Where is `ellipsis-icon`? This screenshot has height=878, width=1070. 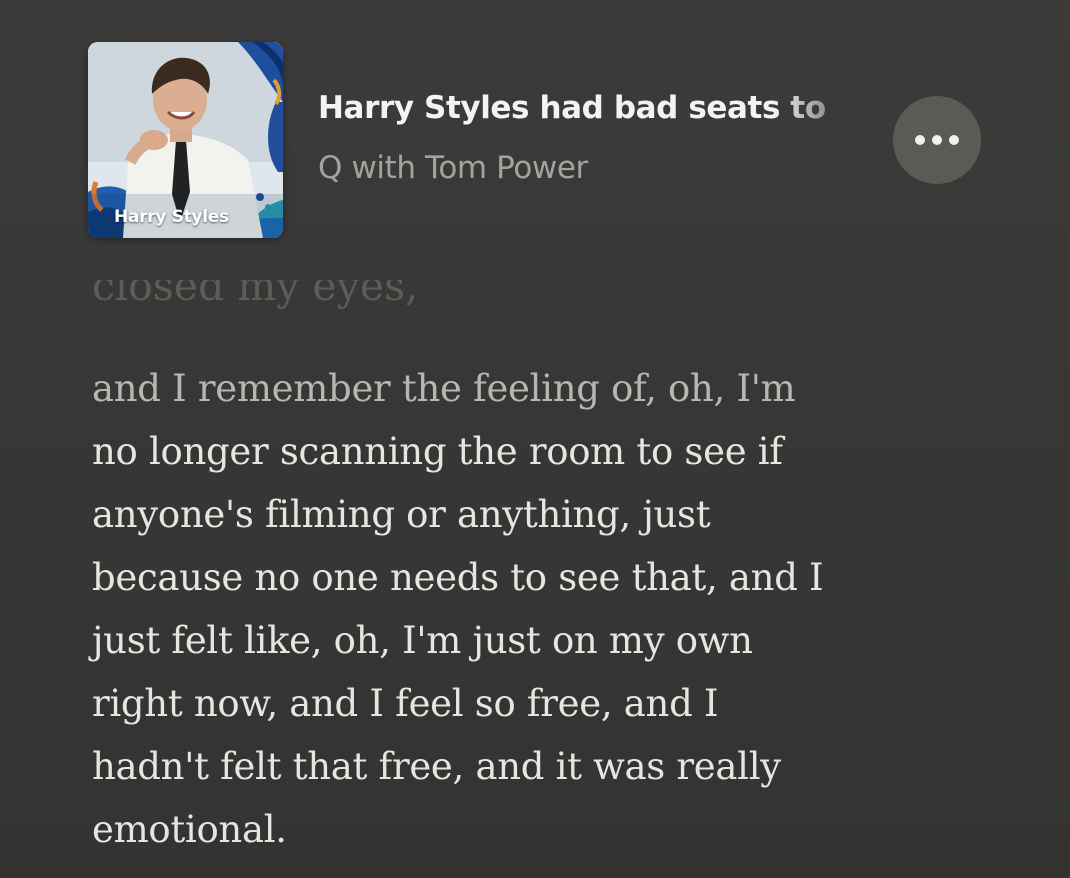 ellipsis-icon is located at coordinates (920, 140).